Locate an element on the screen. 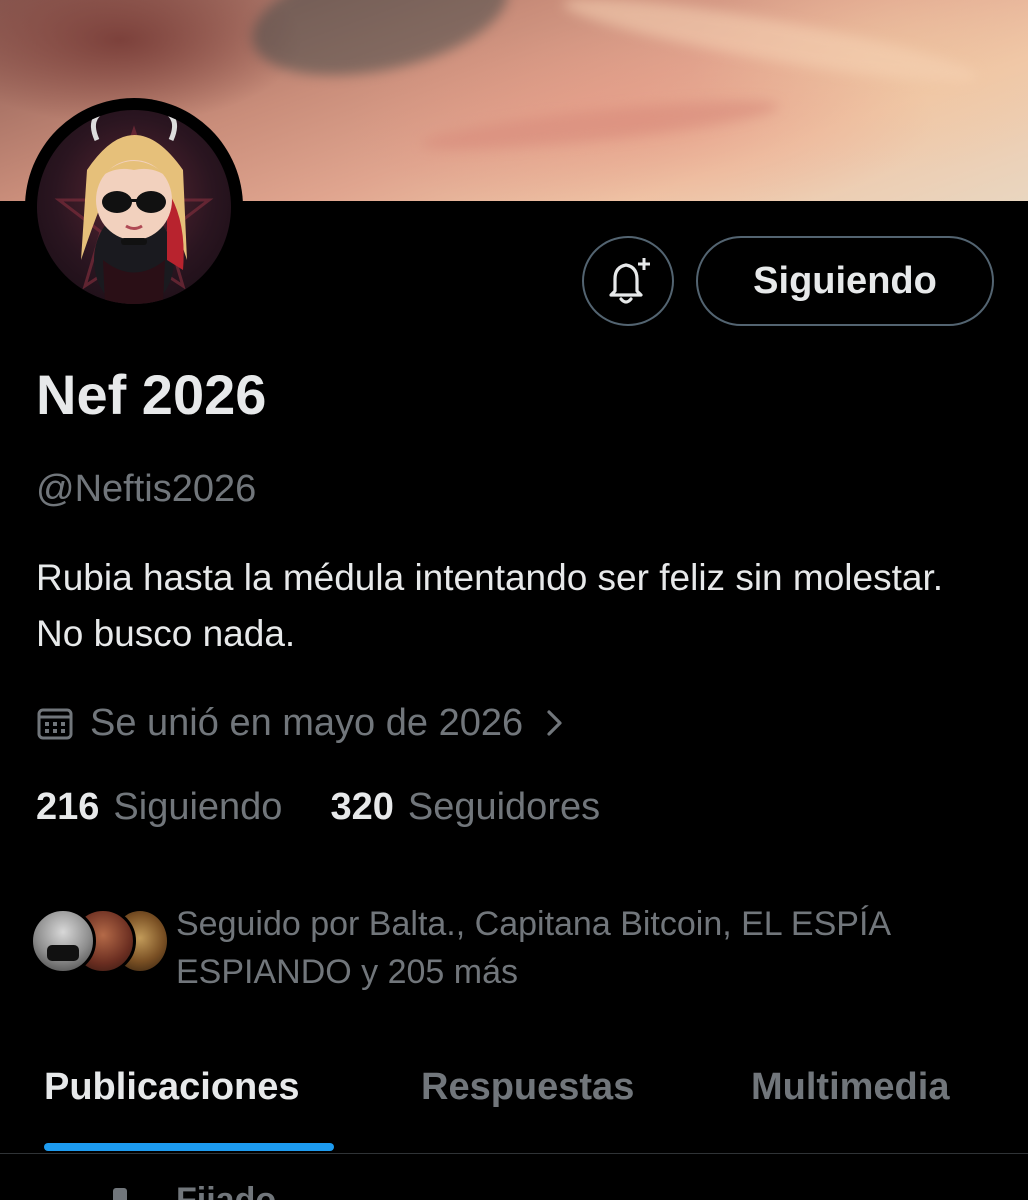 This screenshot has height=1200, width=1028. joined-date: Se unió en mayo de 2026 is located at coordinates (307, 722).